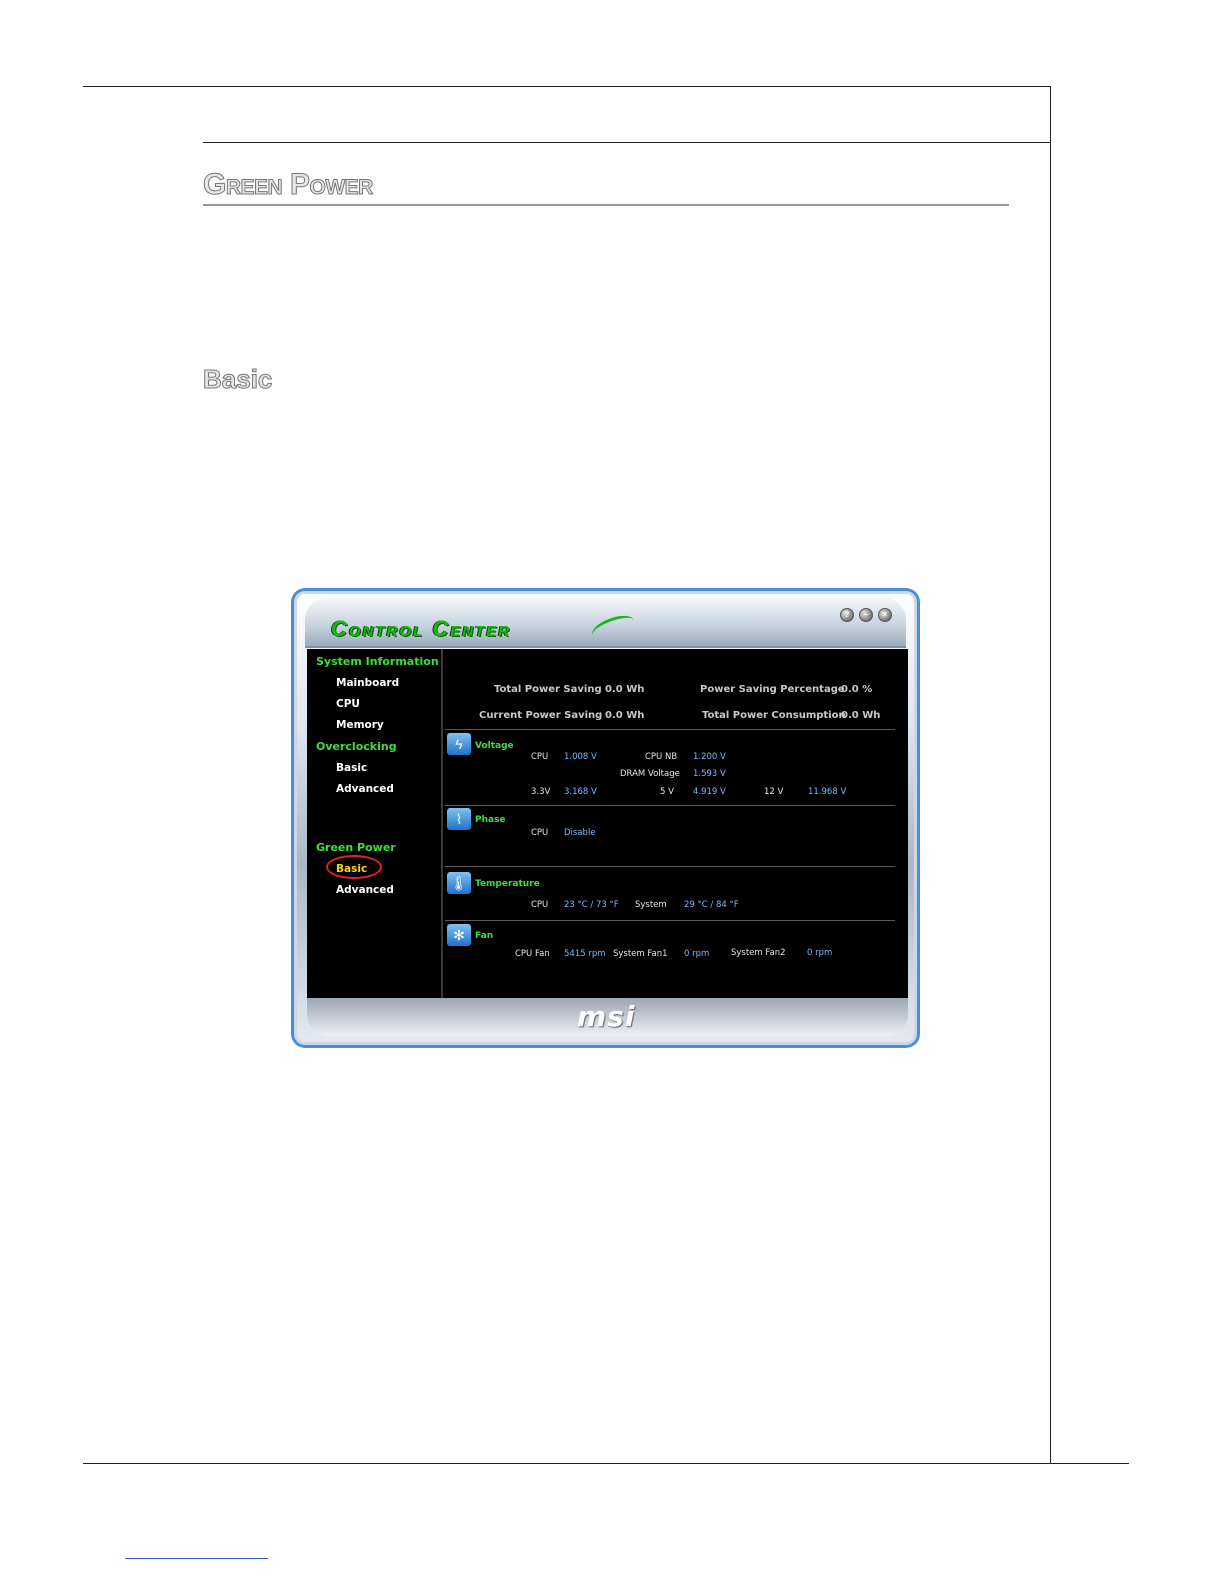  I want to click on page-footer-rule, so click(196, 1558).